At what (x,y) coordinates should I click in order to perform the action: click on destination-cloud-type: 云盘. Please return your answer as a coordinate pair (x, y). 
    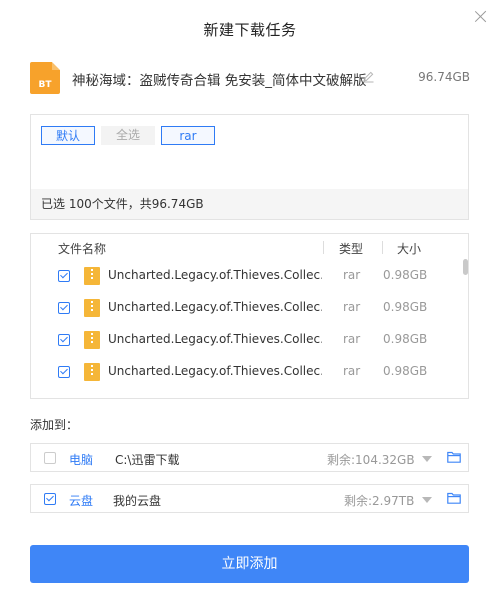
    Looking at the image, I should click on (81, 501).